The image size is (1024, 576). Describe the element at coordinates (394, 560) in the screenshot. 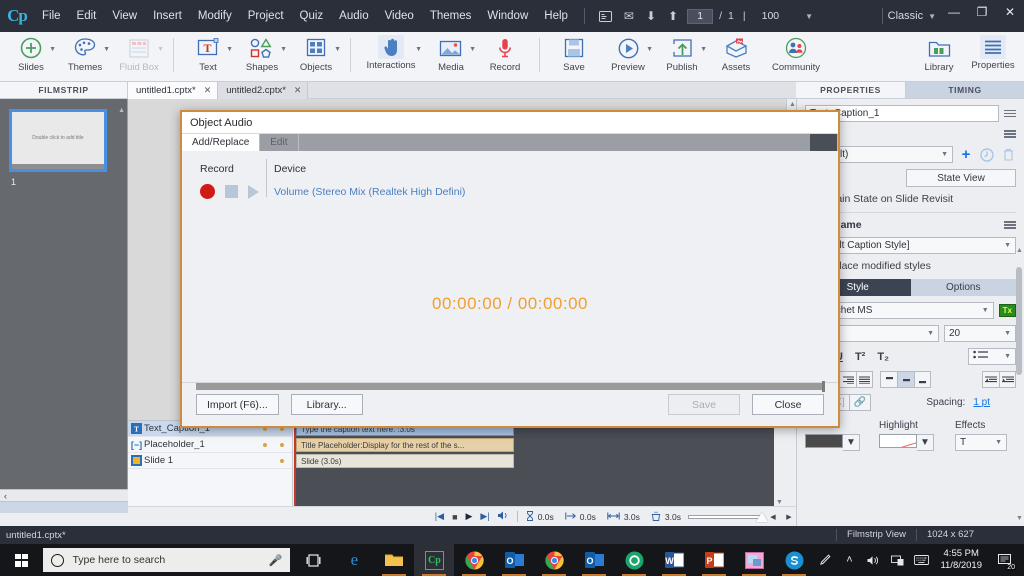

I see `file-explorer-icon` at that location.